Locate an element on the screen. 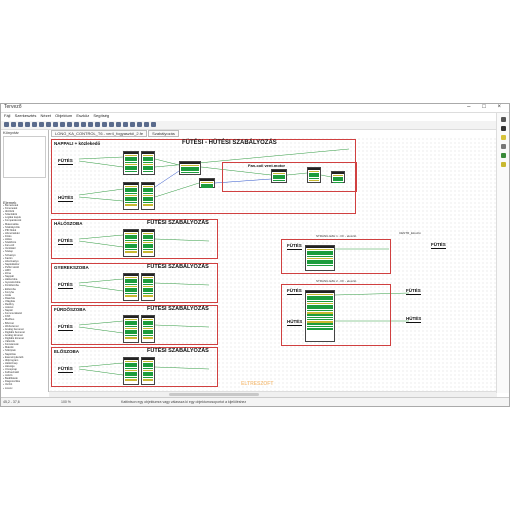 This screenshot has width=510, height=510. minimize-button: – is located at coordinates (471, 107).